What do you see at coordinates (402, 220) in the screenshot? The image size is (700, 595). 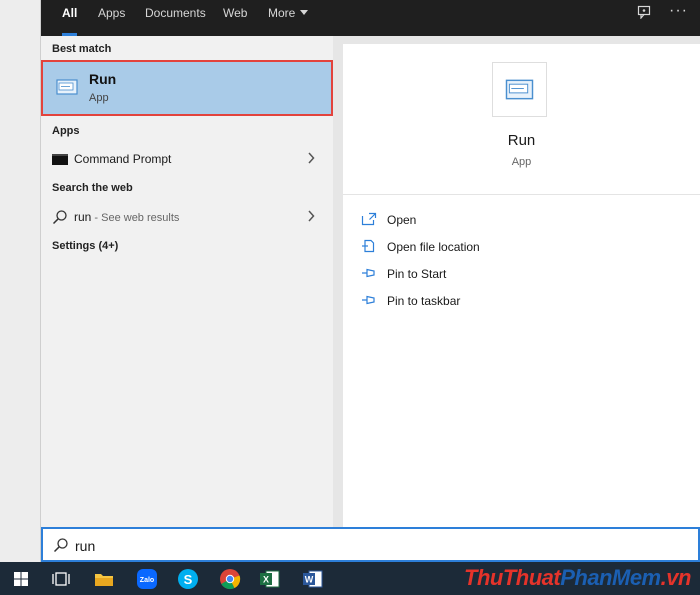 I see `open-label: Open` at bounding box center [402, 220].